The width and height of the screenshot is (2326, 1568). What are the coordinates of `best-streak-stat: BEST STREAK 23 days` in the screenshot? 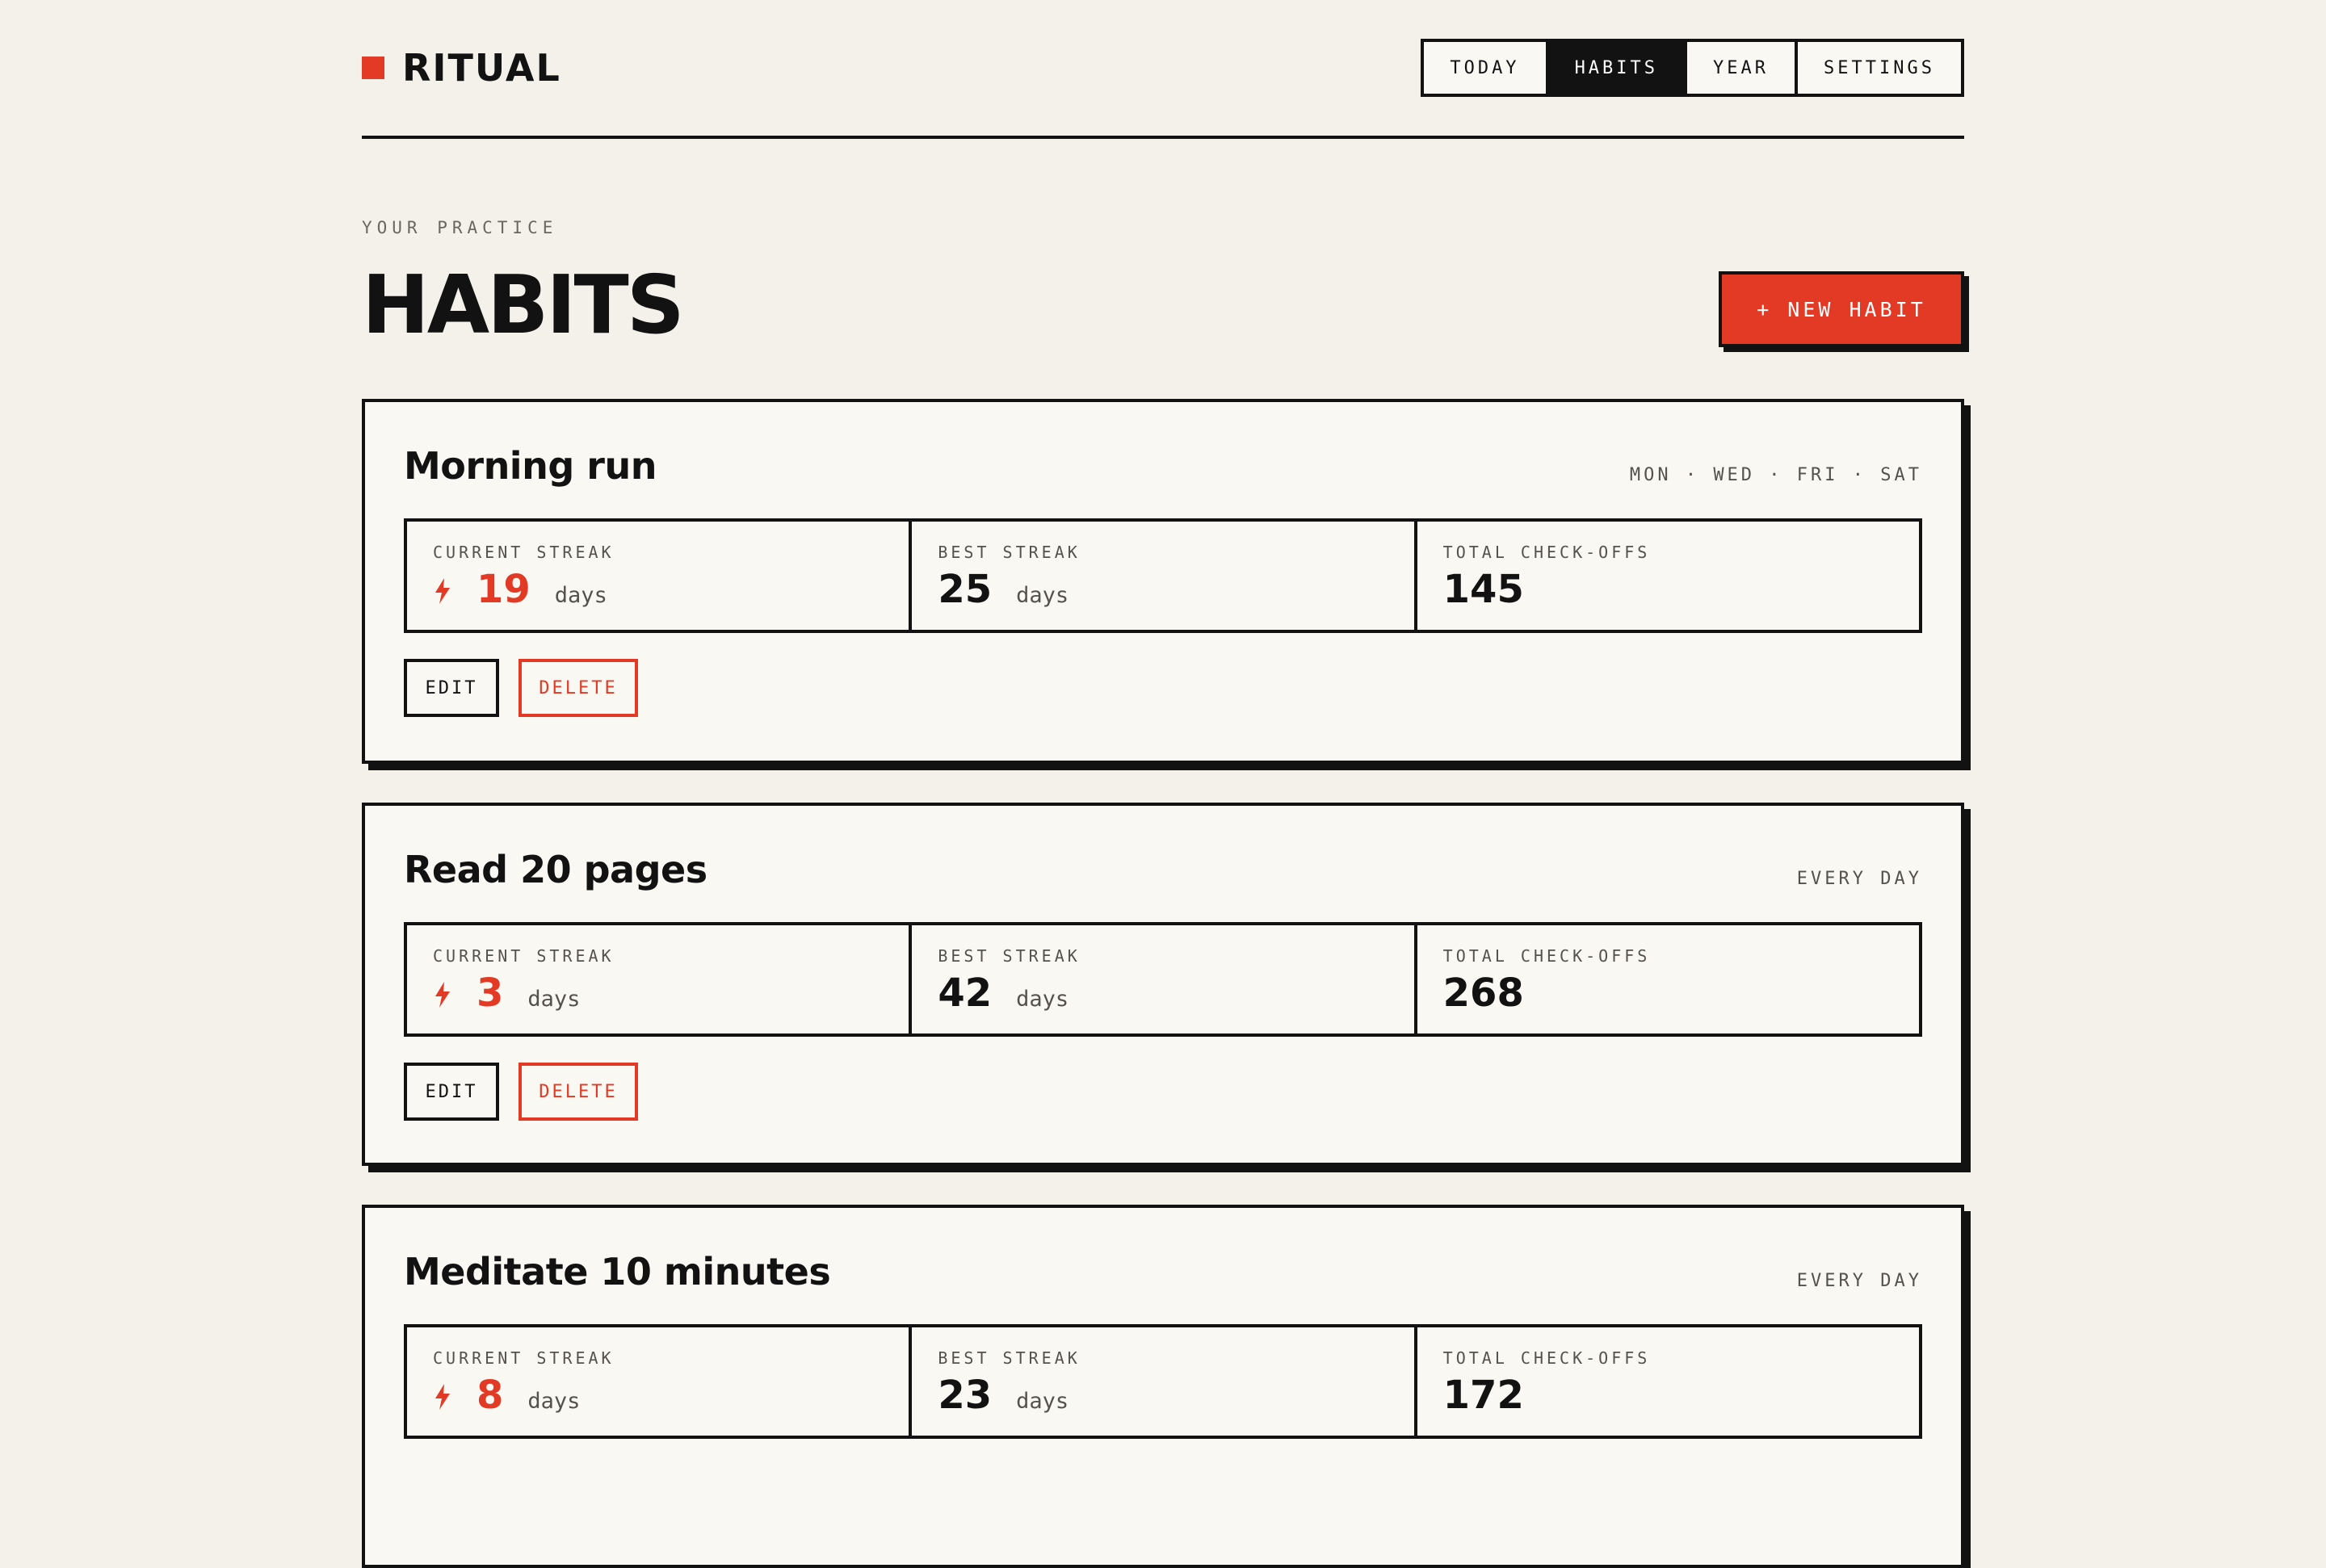 It's located at (1164, 1381).